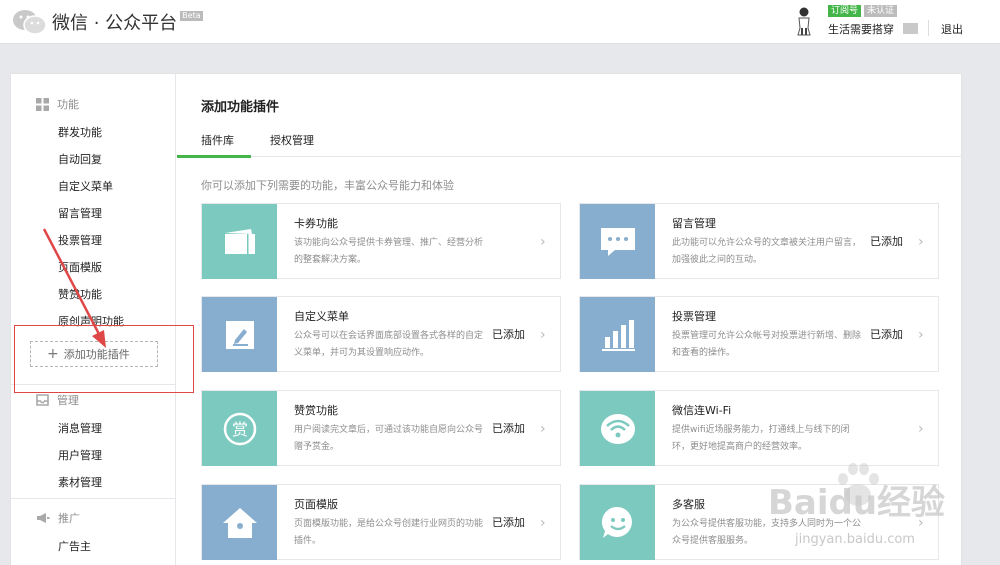  Describe the element at coordinates (694, 316) in the screenshot. I see `plugin-title: 投票管理` at that location.